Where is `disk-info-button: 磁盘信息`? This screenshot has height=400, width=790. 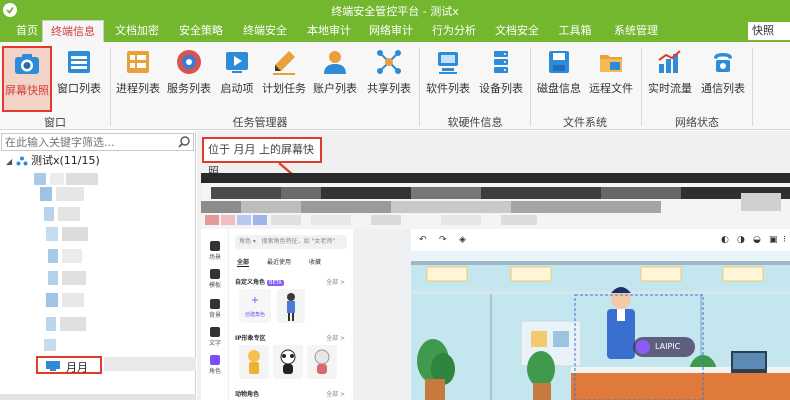
disk-info-button: 磁盘信息 is located at coordinates (559, 79).